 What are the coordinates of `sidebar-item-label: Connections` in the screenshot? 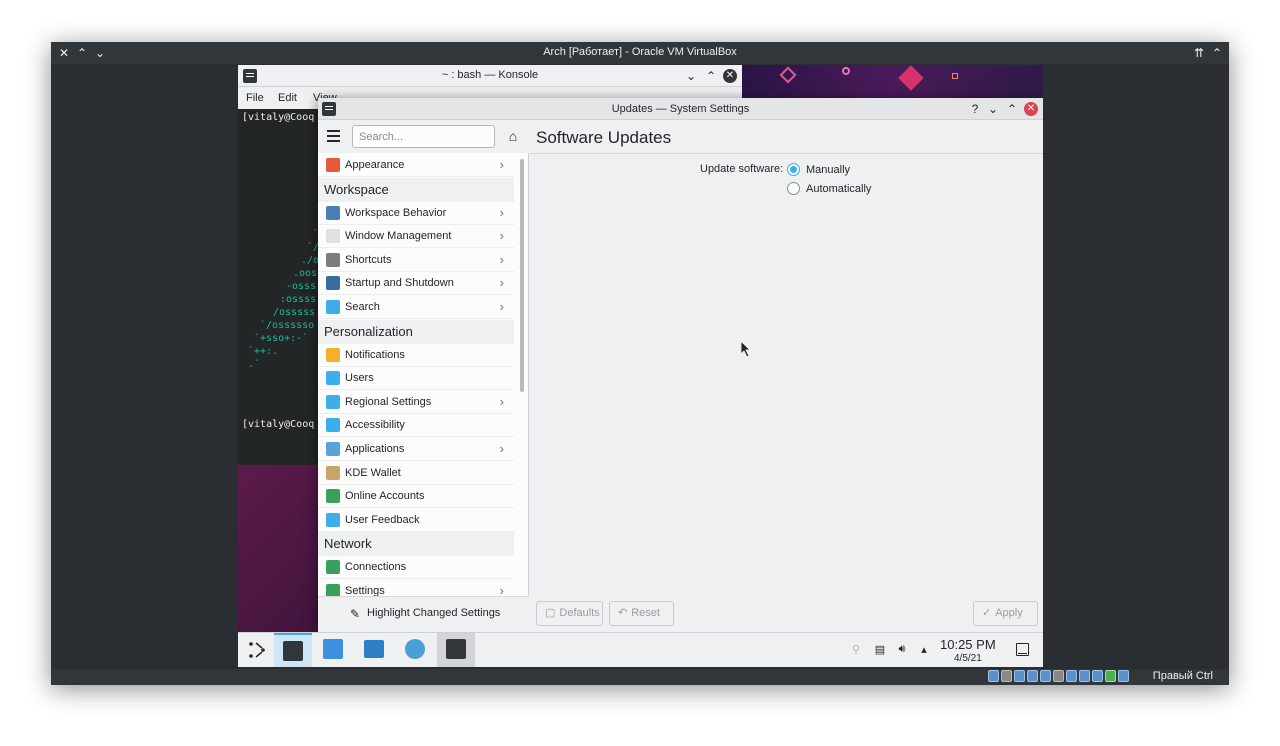 It's located at (376, 567).